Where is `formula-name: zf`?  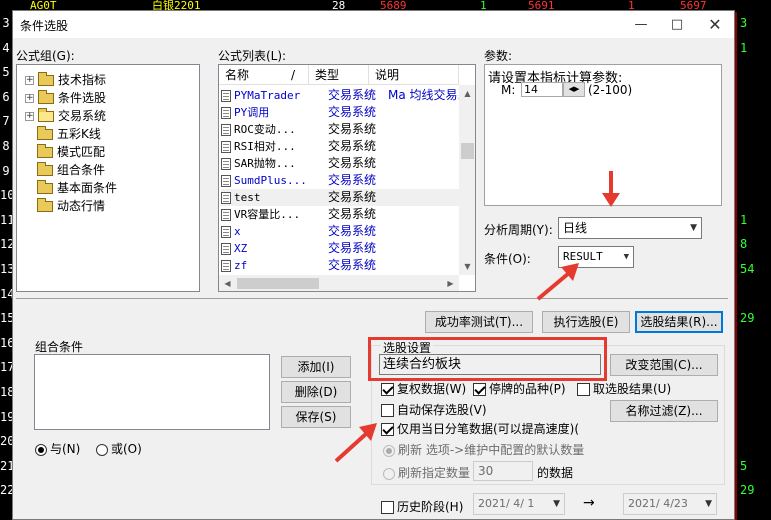
formula-name: zf is located at coordinates (241, 265).